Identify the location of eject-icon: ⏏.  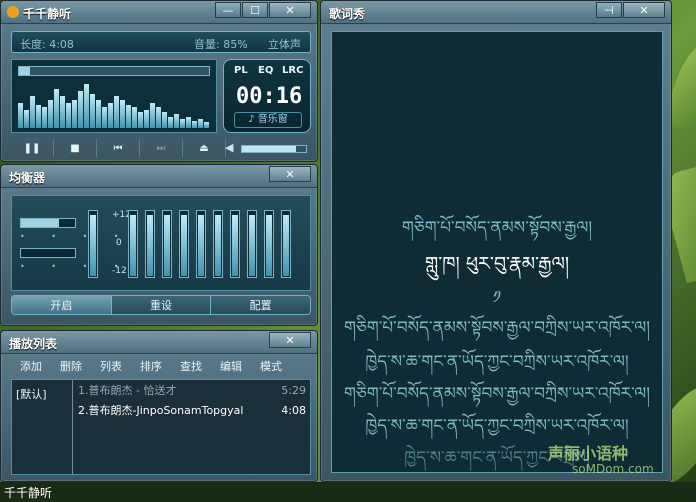
(204, 148).